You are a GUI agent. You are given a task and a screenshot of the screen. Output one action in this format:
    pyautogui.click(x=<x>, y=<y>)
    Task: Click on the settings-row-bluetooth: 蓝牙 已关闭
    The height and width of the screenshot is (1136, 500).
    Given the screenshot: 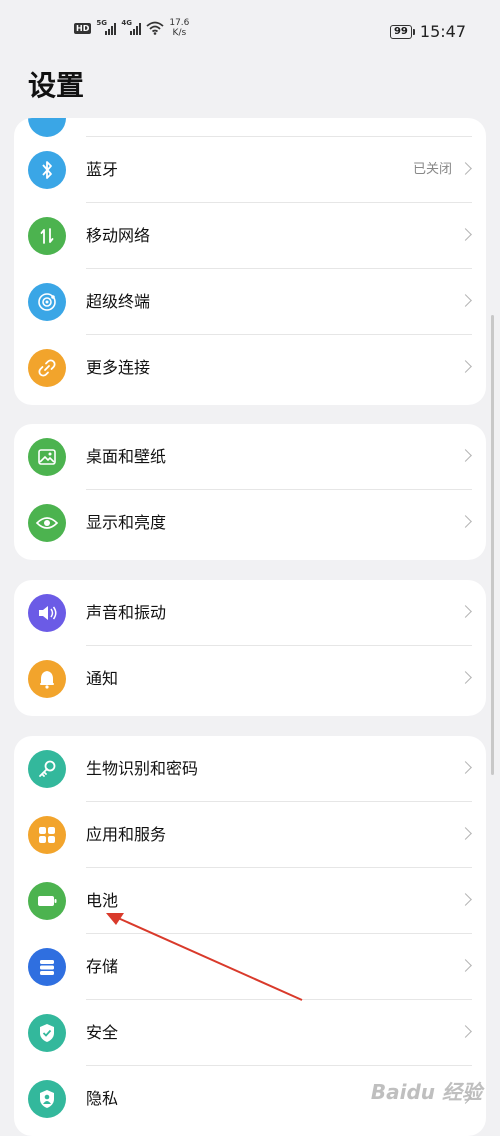 What is the action you would take?
    pyautogui.click(x=250, y=170)
    